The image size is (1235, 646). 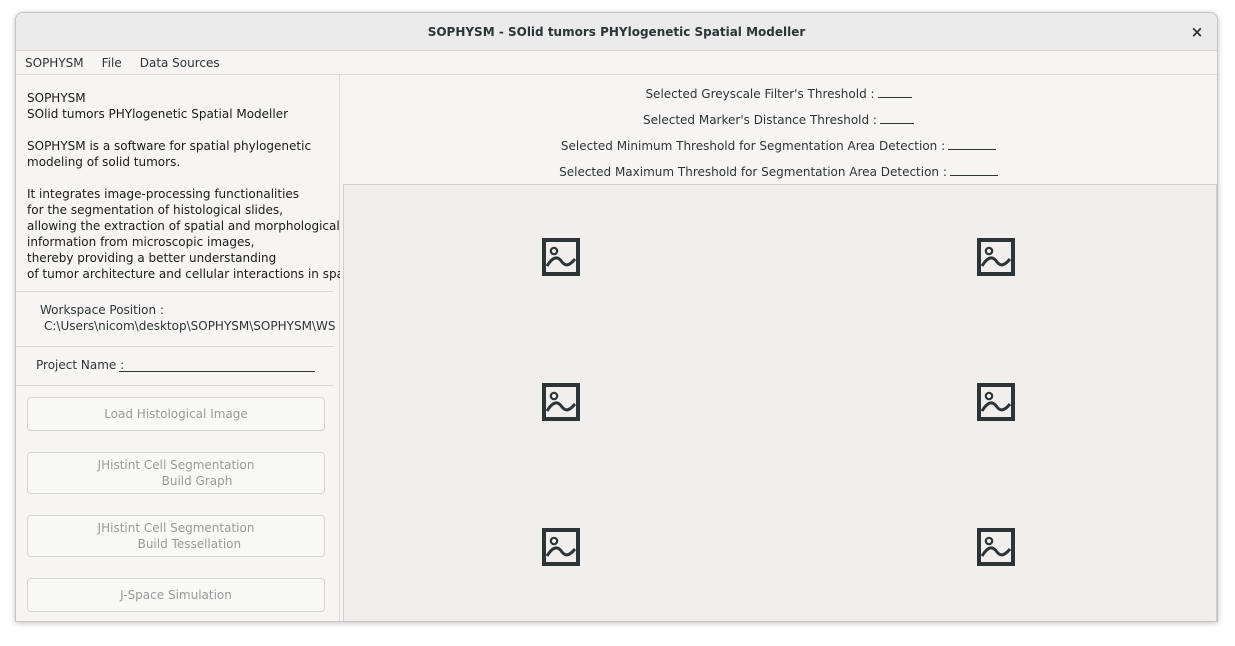 I want to click on menu-data-sources: Data Sources, so click(x=180, y=63).